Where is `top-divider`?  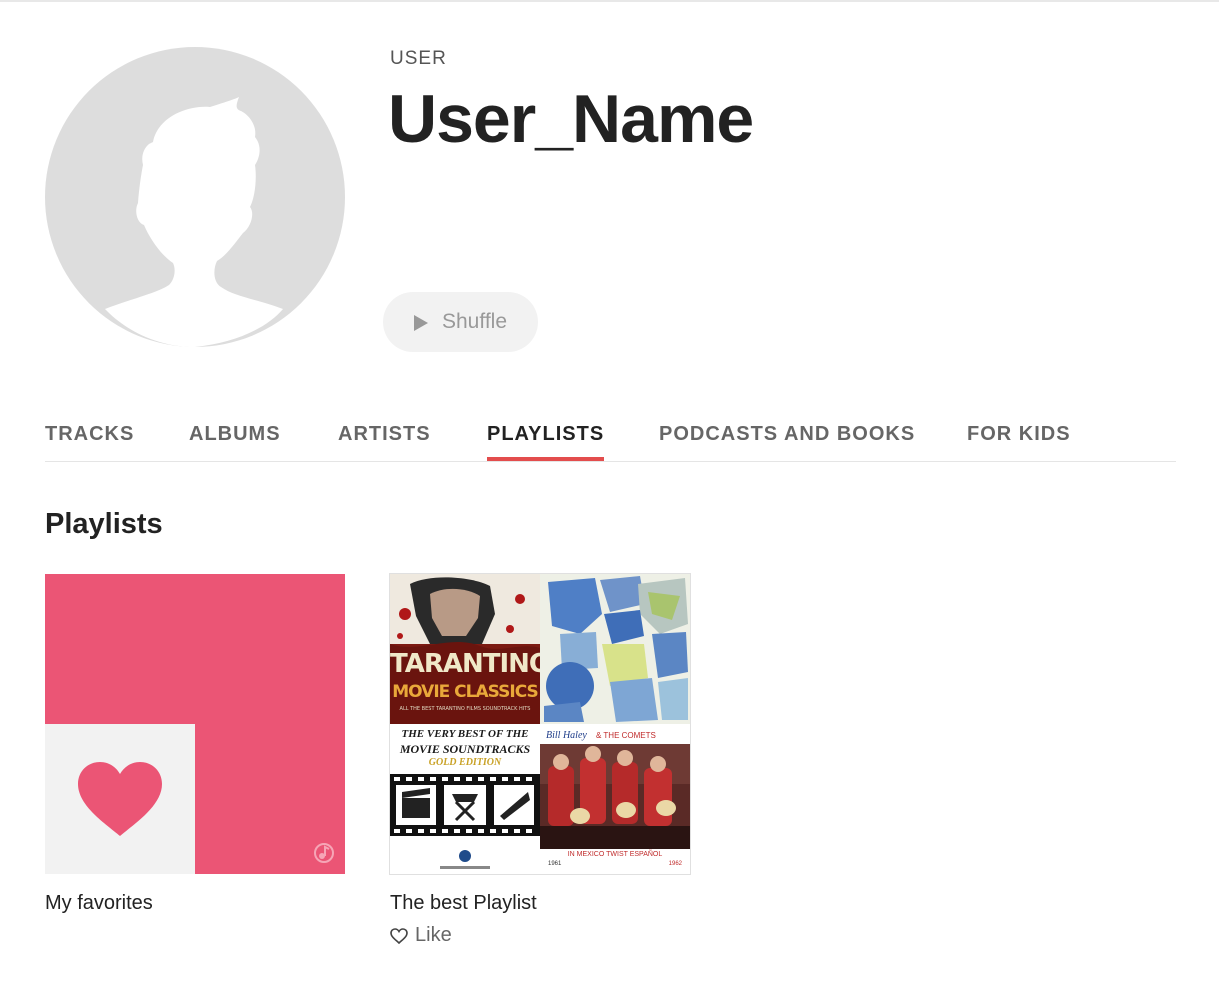
top-divider is located at coordinates (609, 1).